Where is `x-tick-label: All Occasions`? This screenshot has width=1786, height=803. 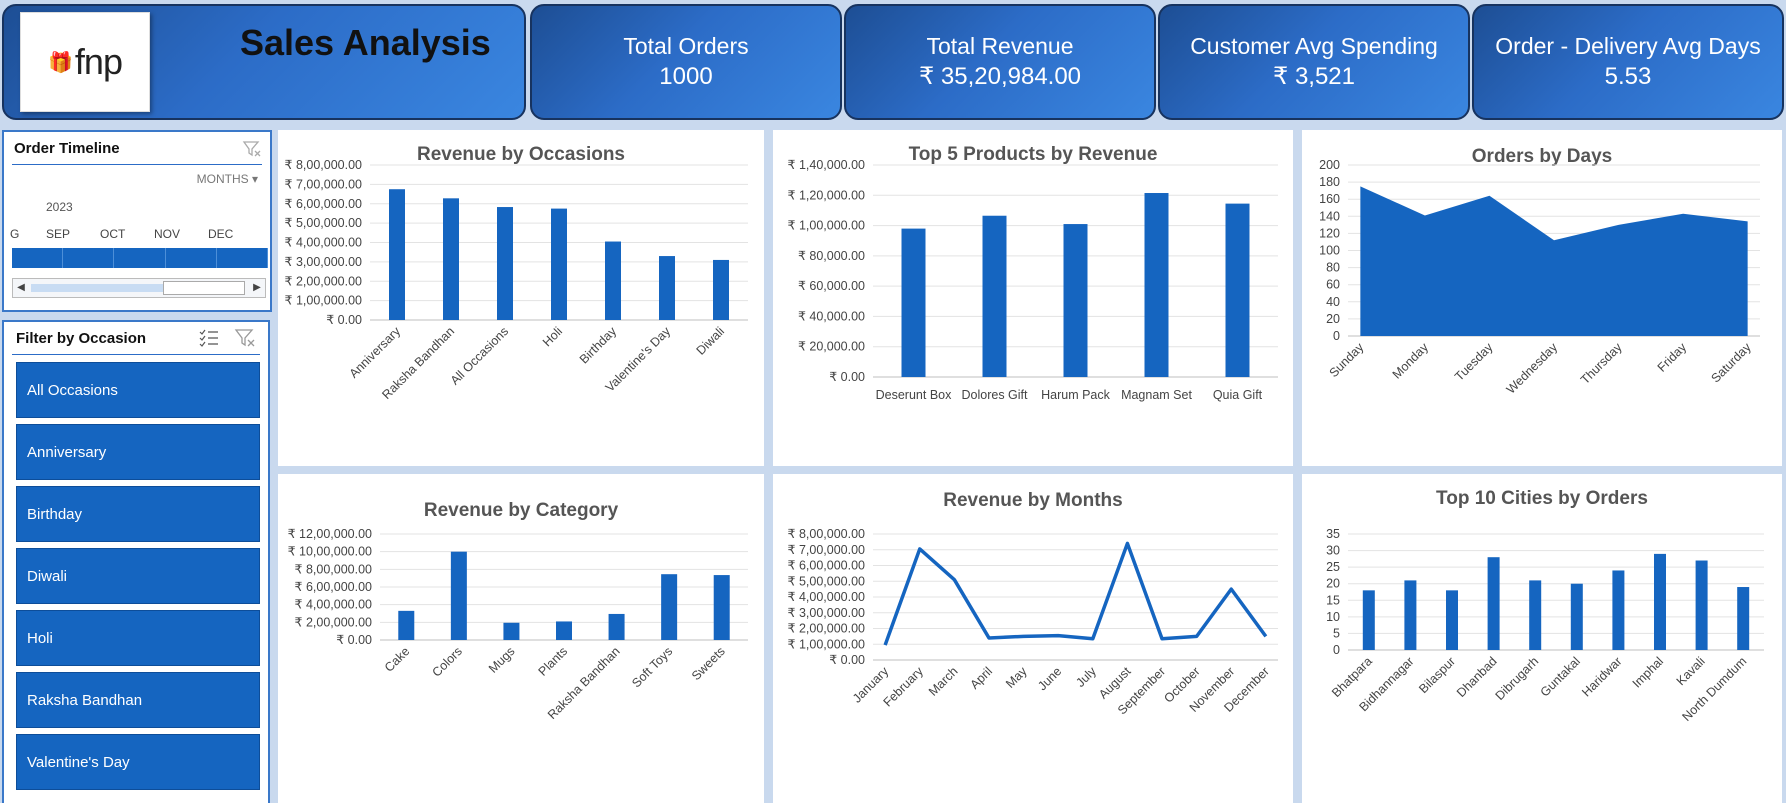
x-tick-label: All Occasions is located at coordinates (479, 355).